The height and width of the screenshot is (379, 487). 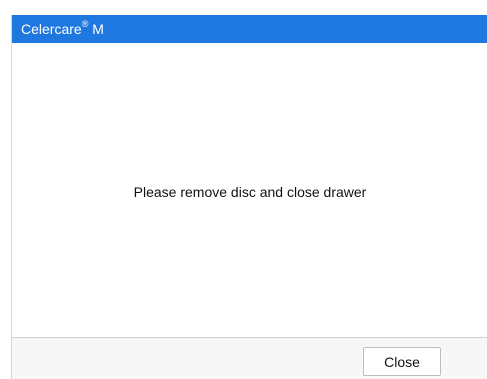 I want to click on close-button: Close, so click(x=402, y=361).